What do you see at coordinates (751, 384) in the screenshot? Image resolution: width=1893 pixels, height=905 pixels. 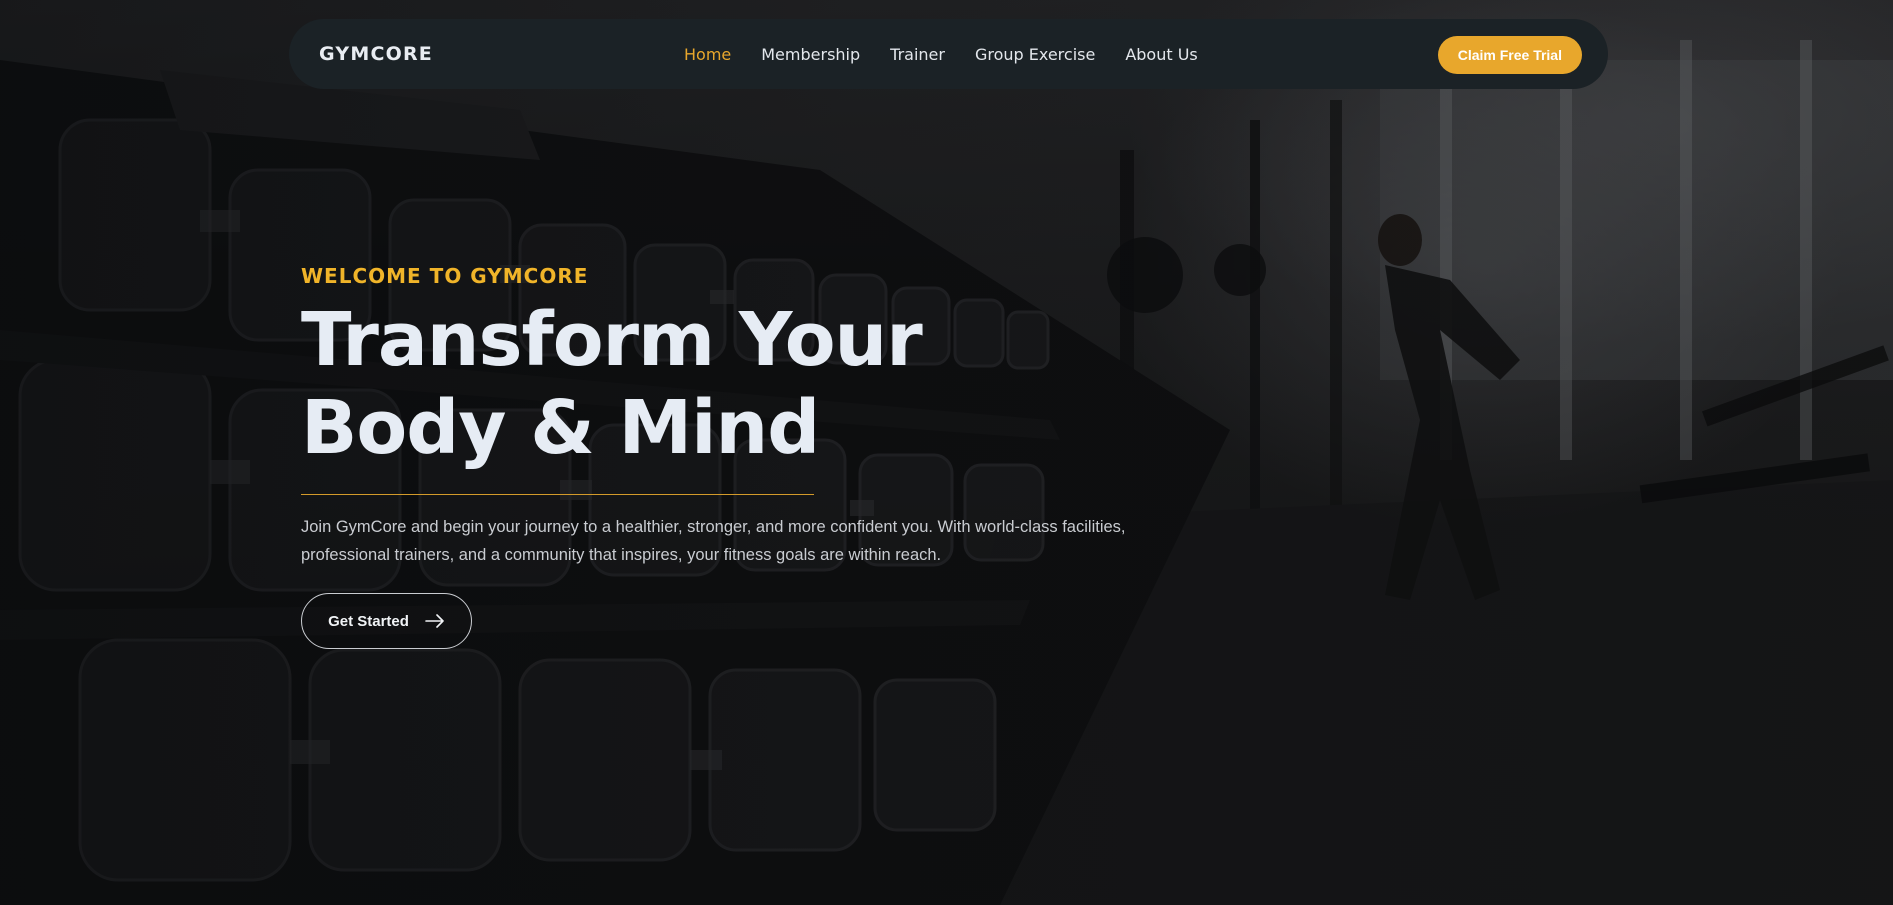 I see `hero-headline: Transform Your Body & Mind` at bounding box center [751, 384].